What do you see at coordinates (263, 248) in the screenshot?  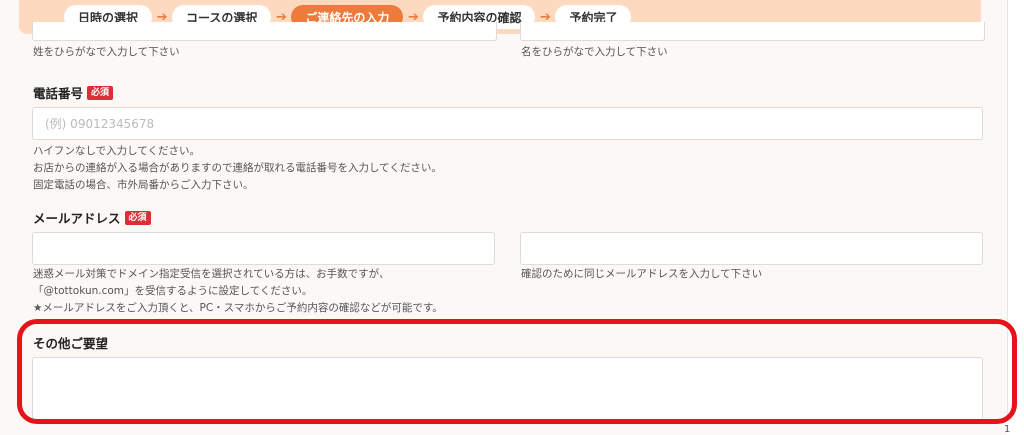 I see `email-input` at bounding box center [263, 248].